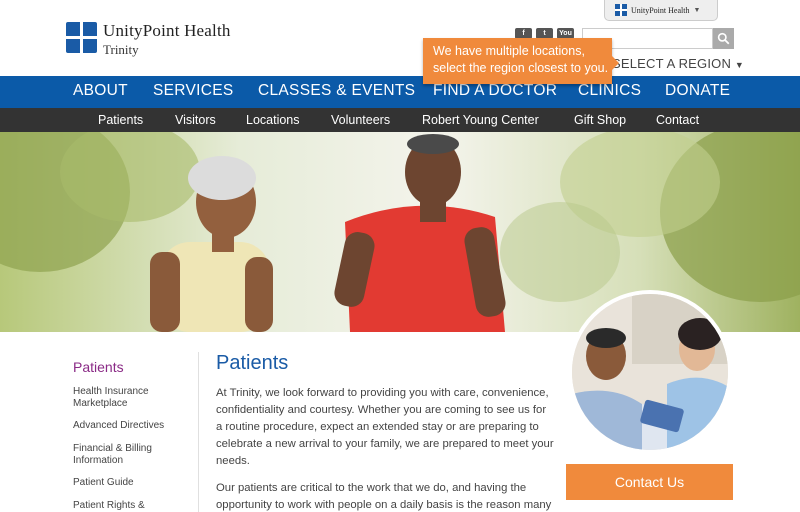 The height and width of the screenshot is (512, 800). What do you see at coordinates (100, 92) in the screenshot?
I see `nav-about: ABOUT` at bounding box center [100, 92].